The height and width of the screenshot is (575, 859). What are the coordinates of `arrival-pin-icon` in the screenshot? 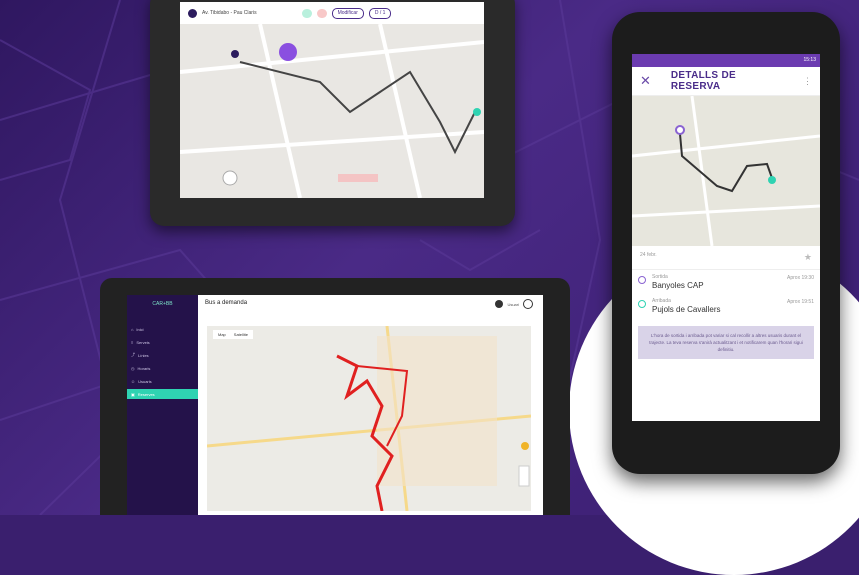 It's located at (642, 304).